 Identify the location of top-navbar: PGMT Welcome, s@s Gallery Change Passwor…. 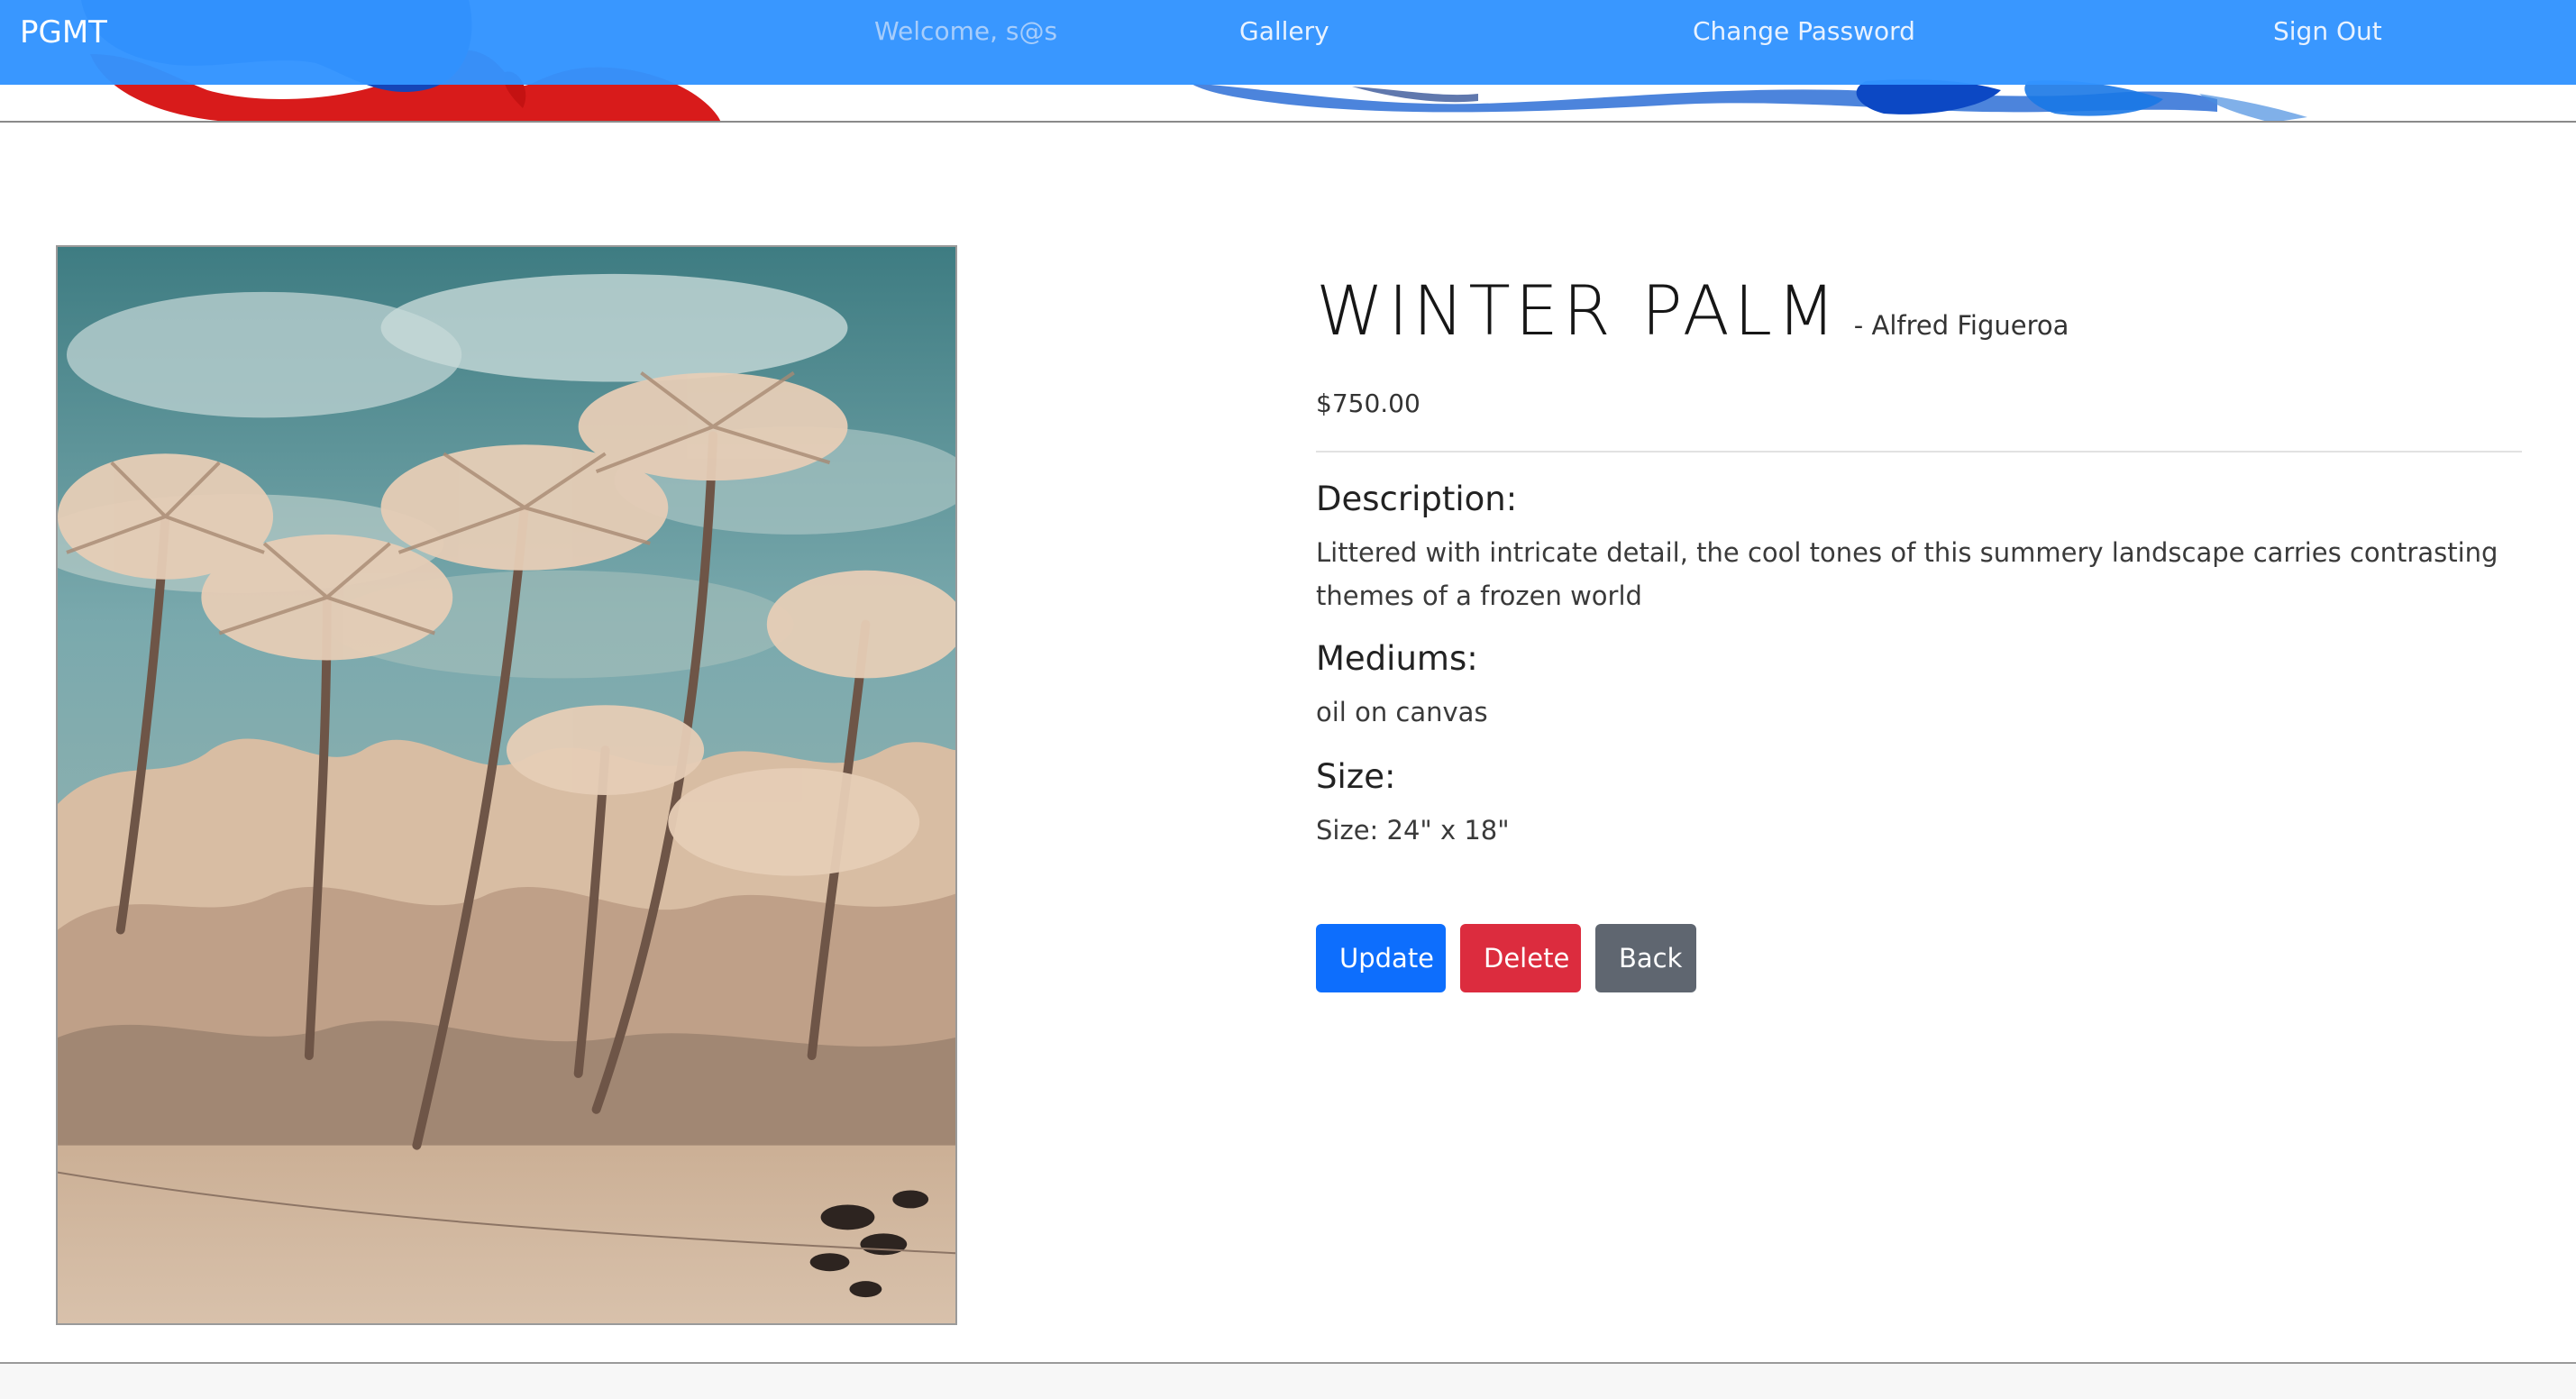
(1288, 42).